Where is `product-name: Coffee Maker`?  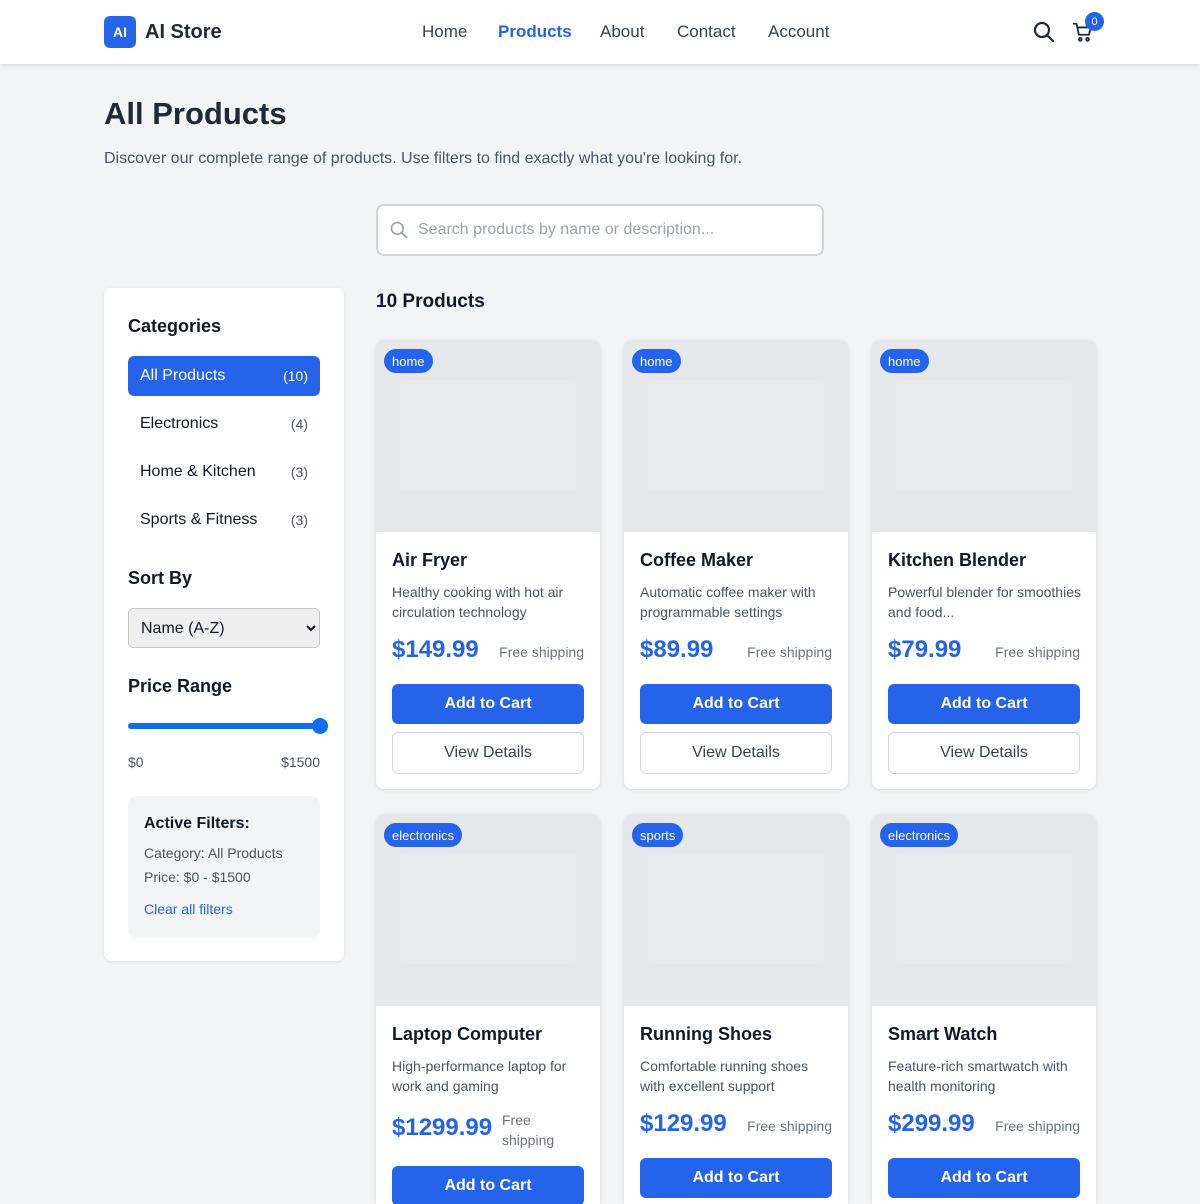 product-name: Coffee Maker is located at coordinates (697, 560).